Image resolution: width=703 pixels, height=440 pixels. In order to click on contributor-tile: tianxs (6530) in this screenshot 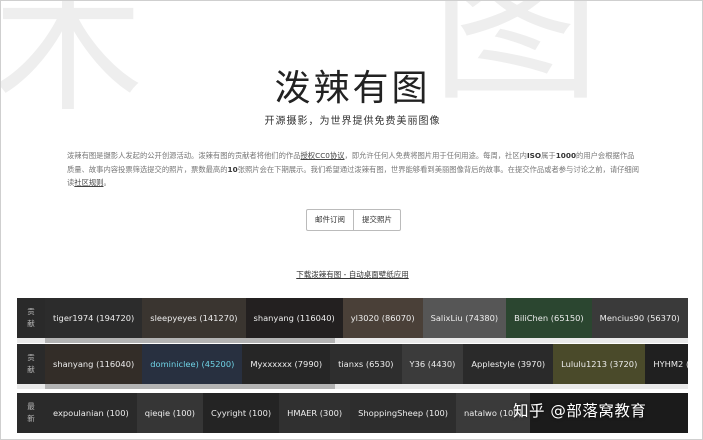, I will do `click(366, 364)`.